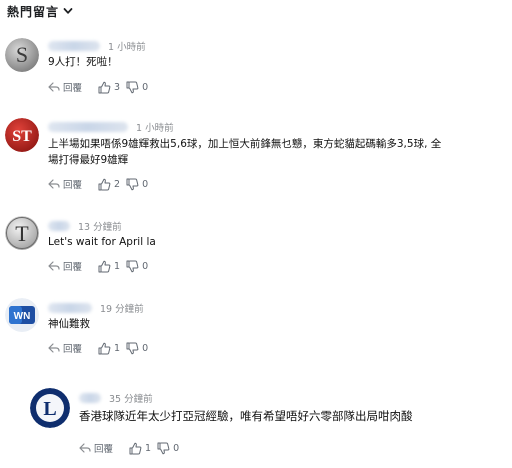 The width and height of the screenshot is (512, 468). I want to click on svg-text: T, so click(22, 233).